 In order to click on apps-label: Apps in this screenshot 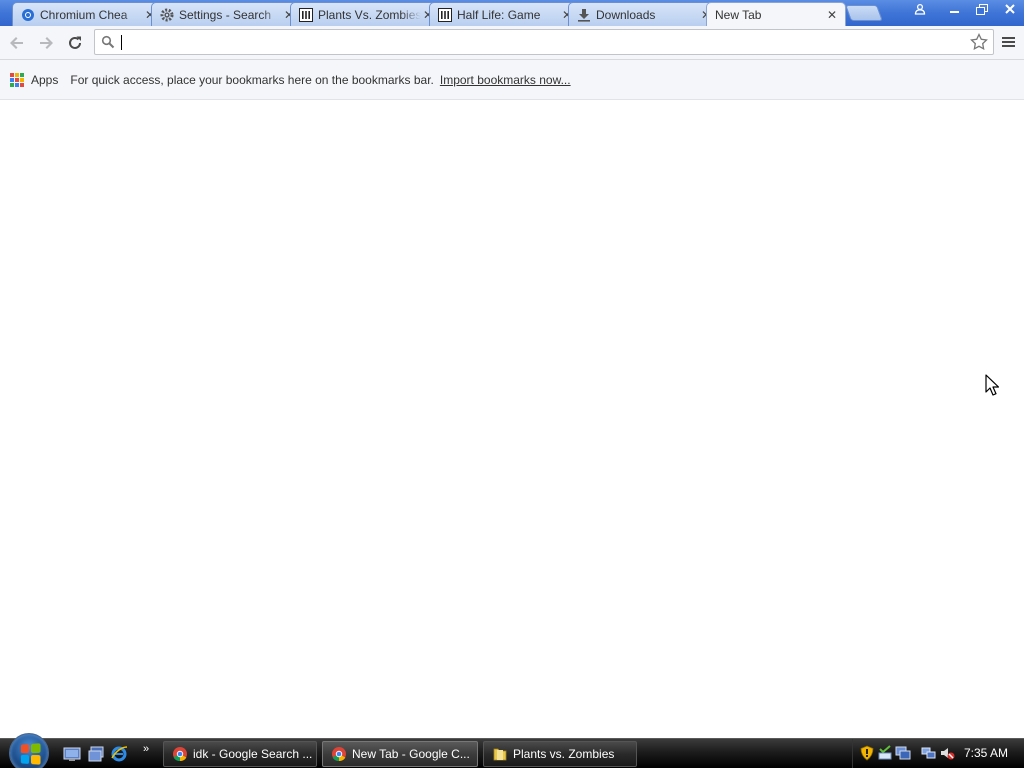, I will do `click(45, 79)`.